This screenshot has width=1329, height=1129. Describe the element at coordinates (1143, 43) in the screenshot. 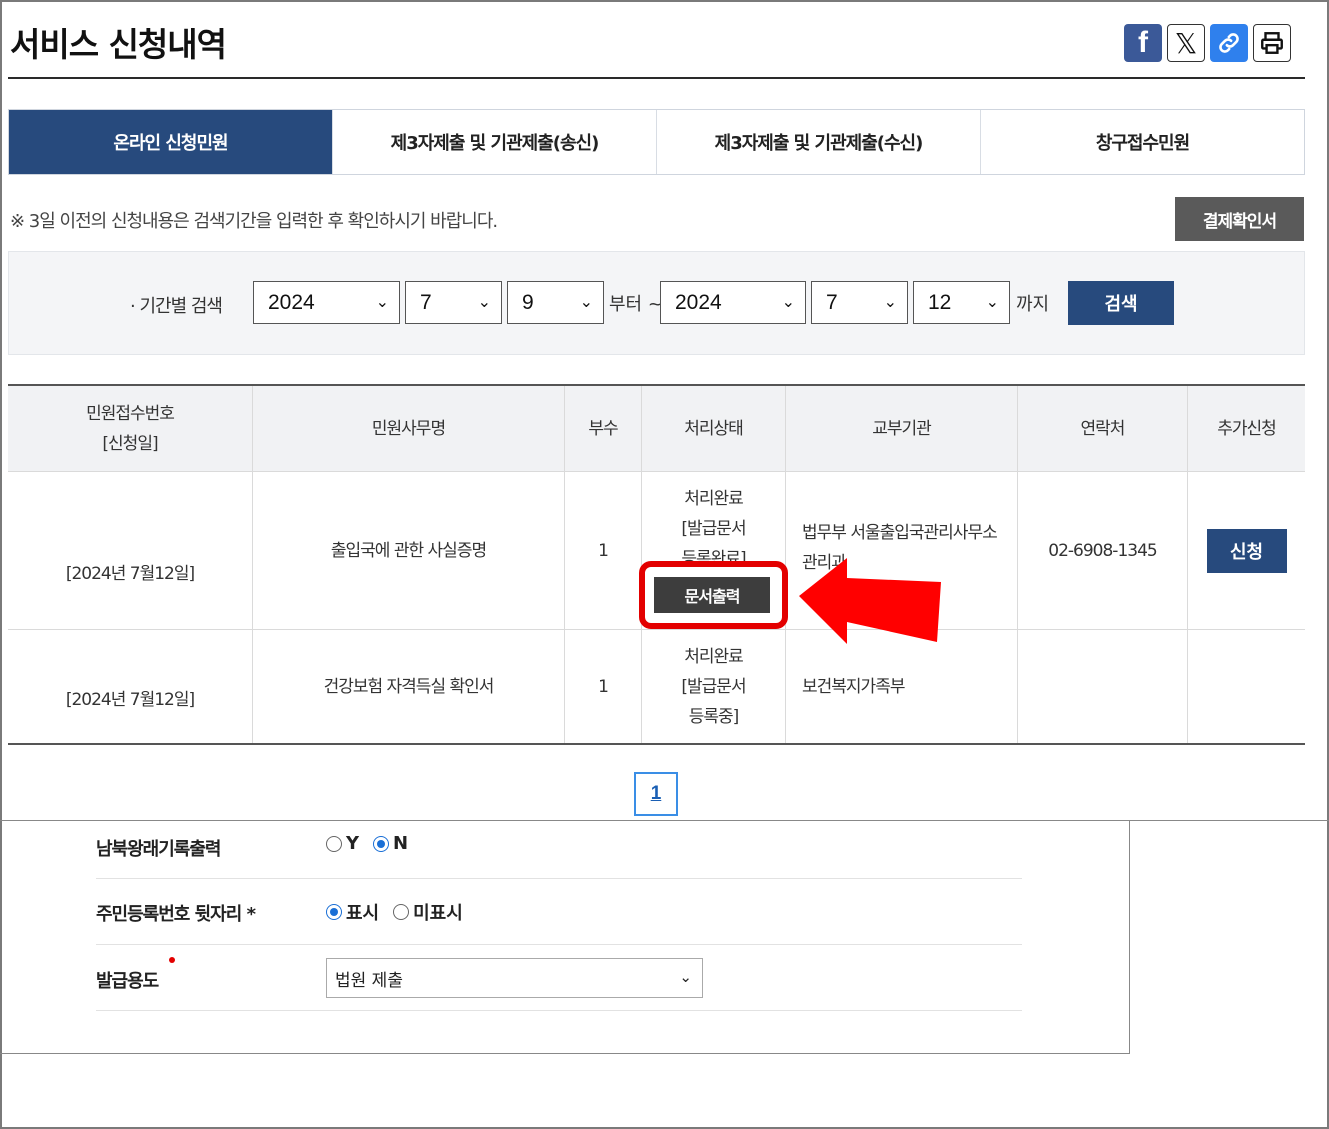

I see `facebook-share-icon: f` at that location.